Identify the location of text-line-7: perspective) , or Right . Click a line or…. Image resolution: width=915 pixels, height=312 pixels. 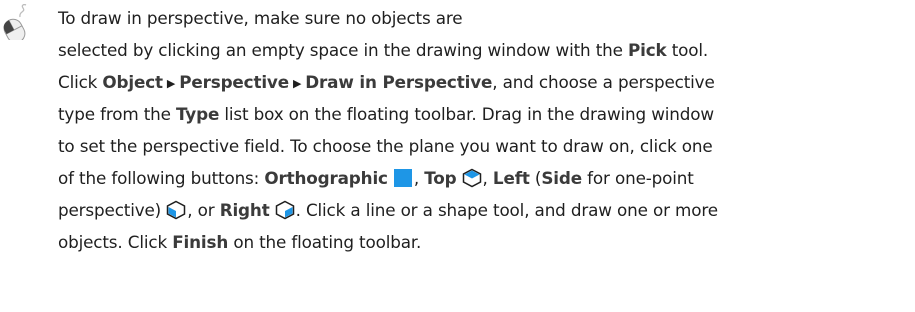
(484, 210).